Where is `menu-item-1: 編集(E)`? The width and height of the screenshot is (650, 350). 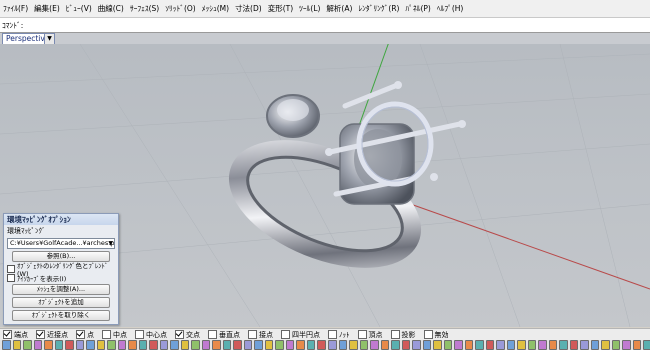
menu-item-1: 編集(E) is located at coordinates (47, 8).